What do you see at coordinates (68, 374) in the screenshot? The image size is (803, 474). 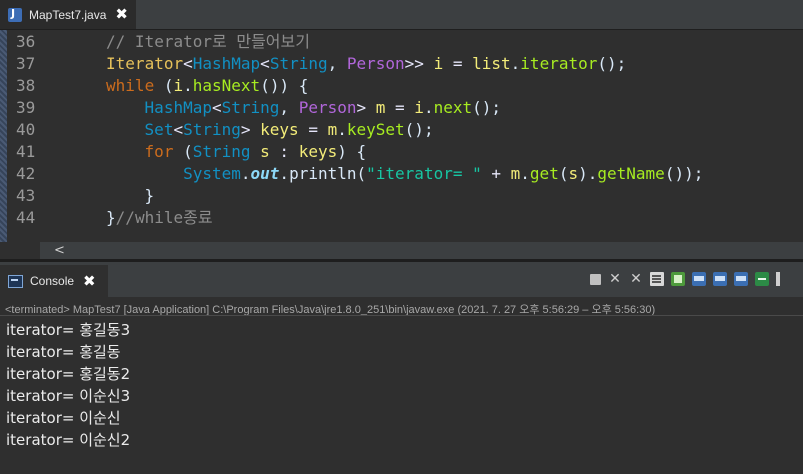 I see `console-output-line: iterator= 홍길동2` at bounding box center [68, 374].